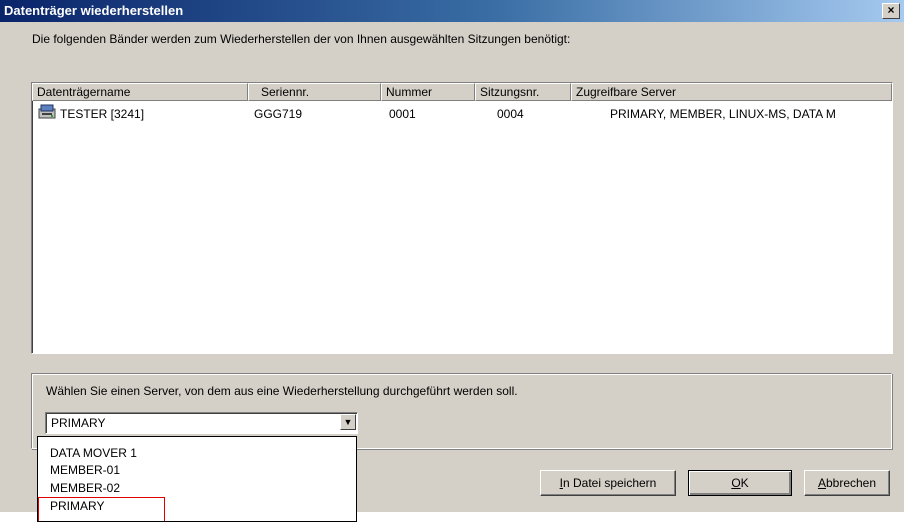  I want to click on dropdown-option: DATA MOVER 1, so click(93, 453).